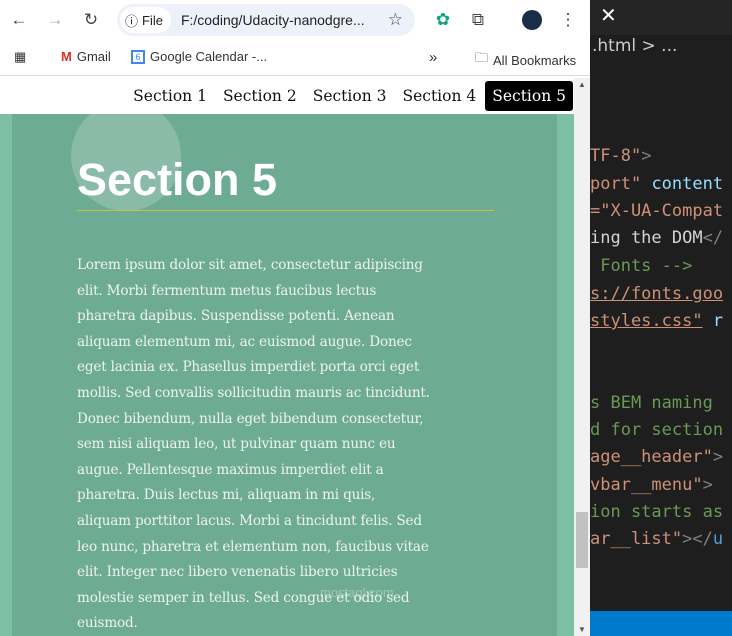 The width and height of the screenshot is (732, 636). Describe the element at coordinates (646, 321) in the screenshot. I see `code-token: styles.css"` at that location.